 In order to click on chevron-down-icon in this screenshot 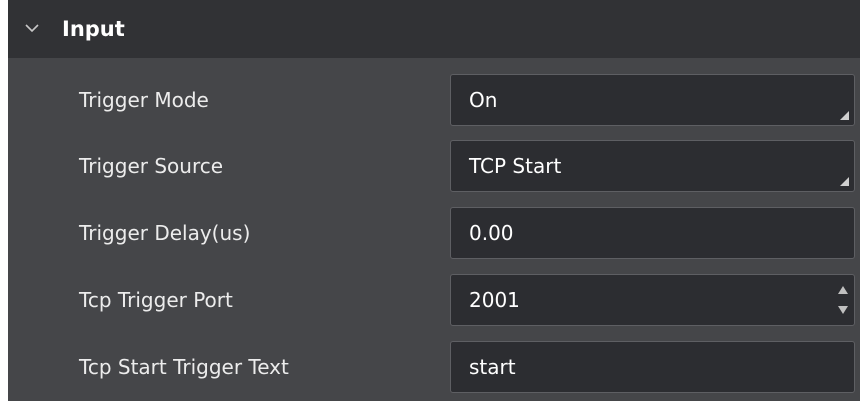, I will do `click(32, 28)`.